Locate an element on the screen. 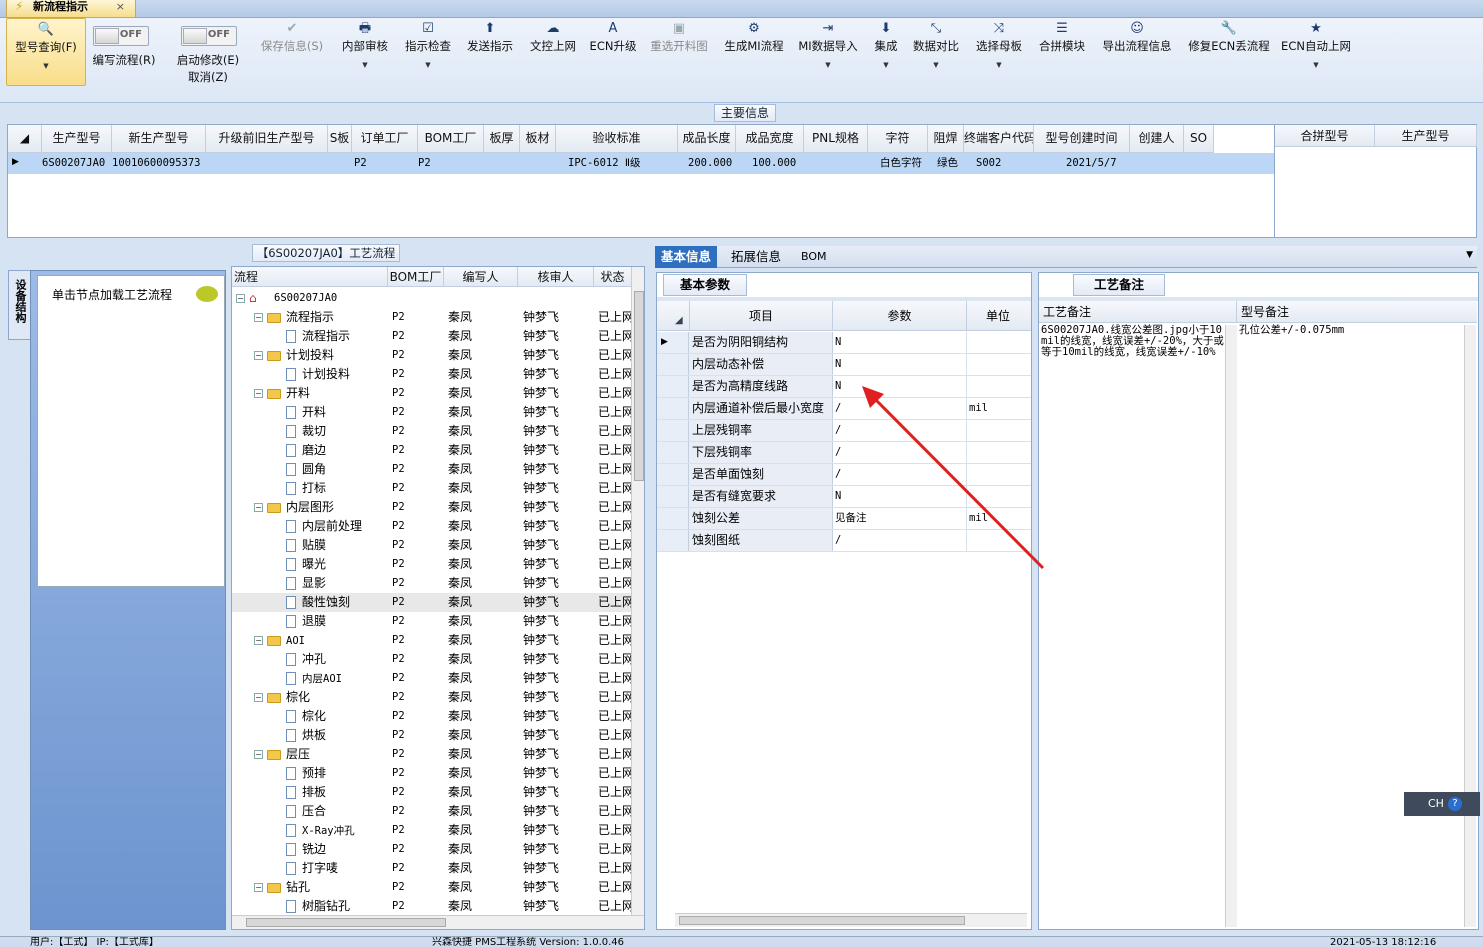 This screenshot has width=1483, height=947. flow-row: 压合 P2 秦凤 钟梦飞 已上网 is located at coordinates (432, 811).